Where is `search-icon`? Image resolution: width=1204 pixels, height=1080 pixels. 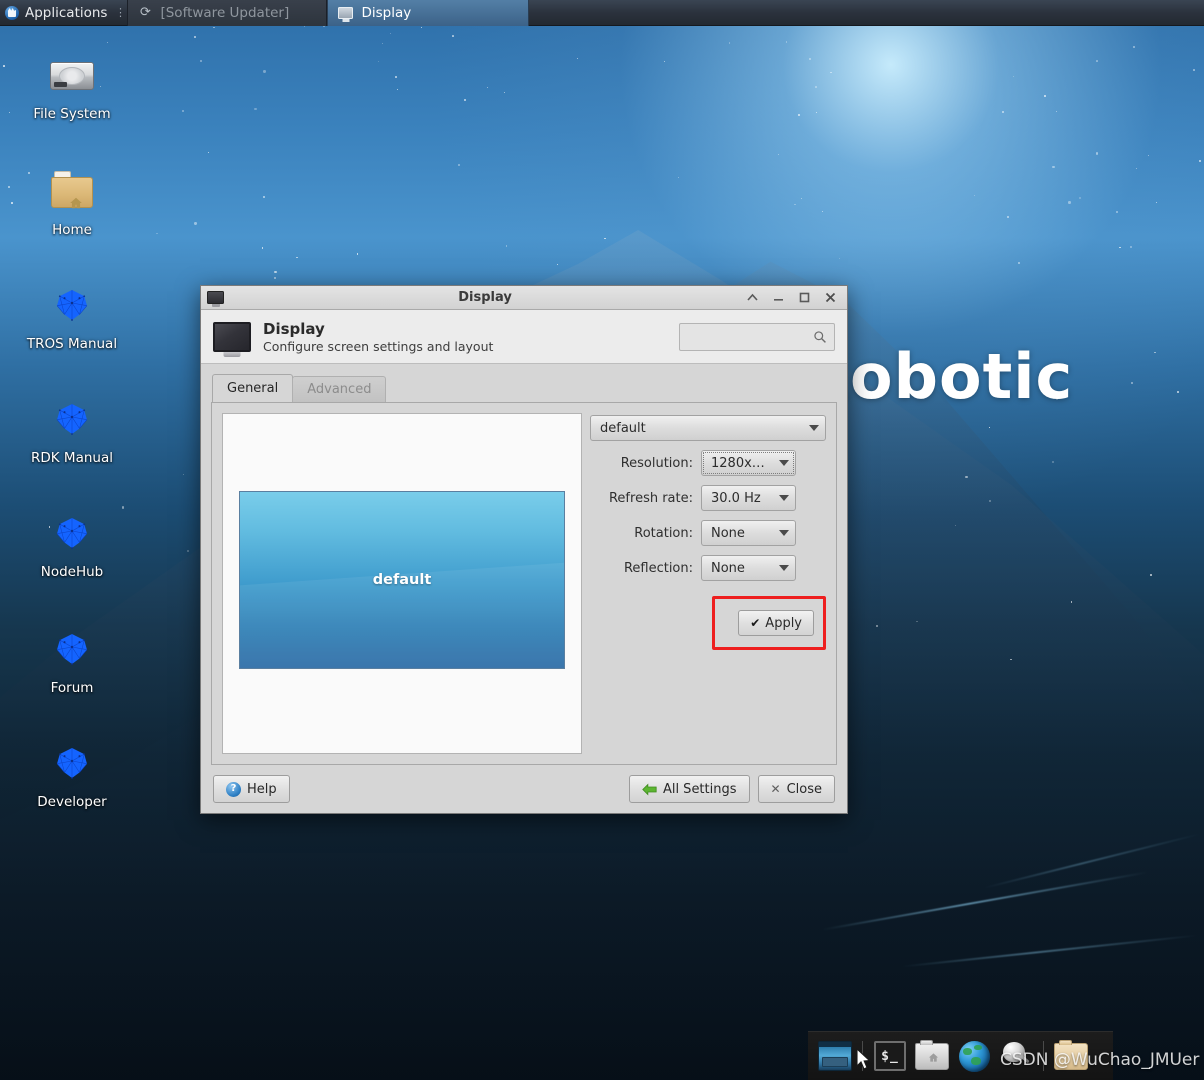 search-icon is located at coordinates (820, 336).